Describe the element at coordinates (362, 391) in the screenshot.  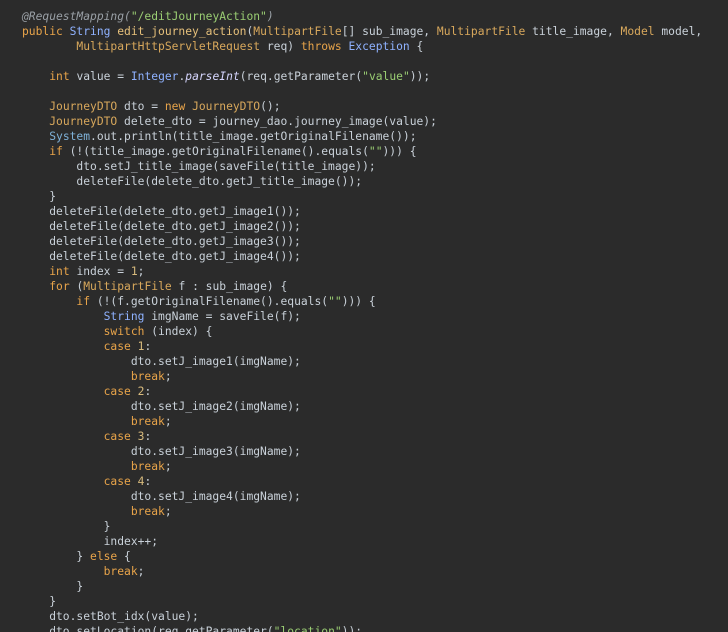
I see `code-line: case 2:` at that location.